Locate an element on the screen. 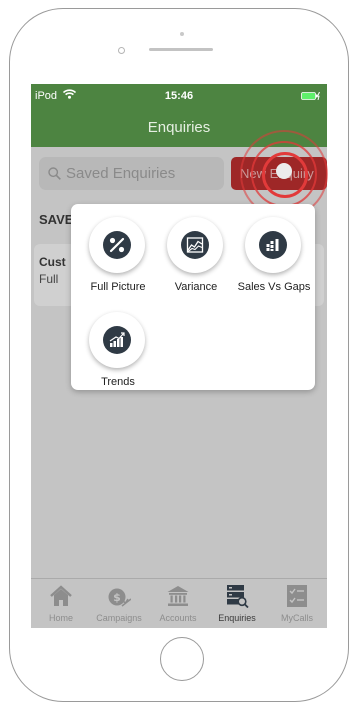  device-home-button is located at coordinates (182, 659).